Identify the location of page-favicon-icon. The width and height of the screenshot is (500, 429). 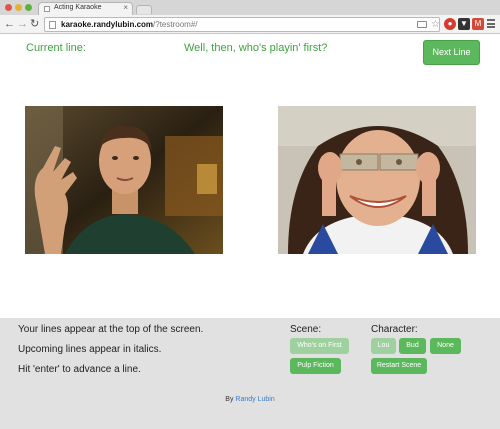
(47, 9).